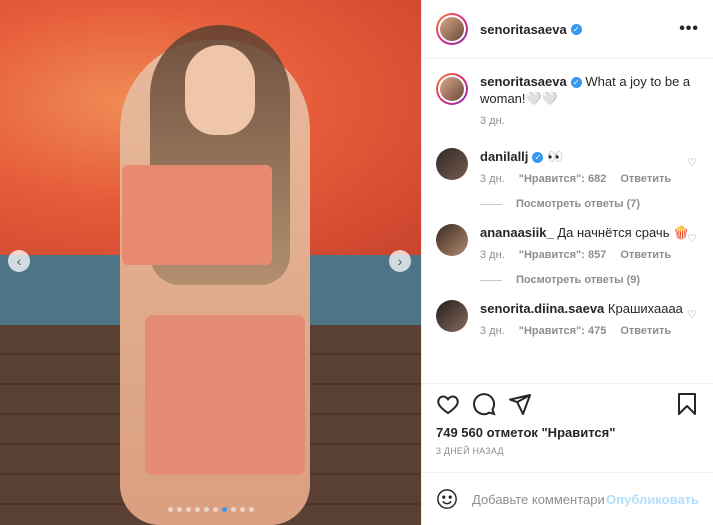 The image size is (713, 525). What do you see at coordinates (578, 280) in the screenshot?
I see `view-replies-label: Посмотреть ответы (9)` at bounding box center [578, 280].